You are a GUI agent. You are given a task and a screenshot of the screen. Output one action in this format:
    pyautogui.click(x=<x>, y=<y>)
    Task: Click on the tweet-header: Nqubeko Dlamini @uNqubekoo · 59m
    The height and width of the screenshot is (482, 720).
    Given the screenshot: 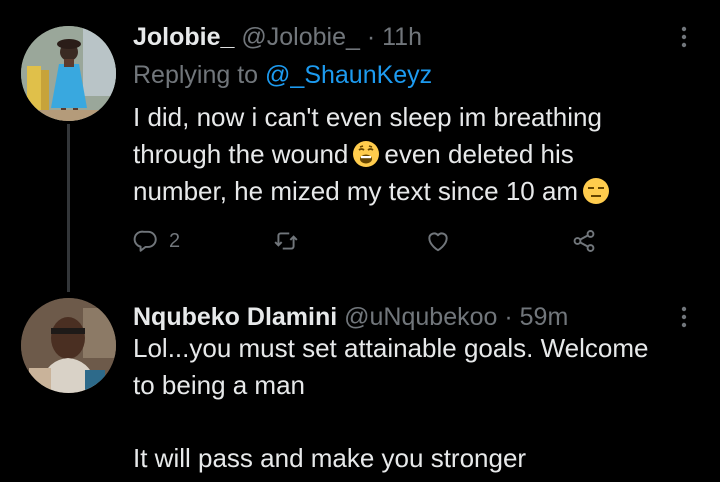 What is the action you would take?
    pyautogui.click(x=350, y=317)
    